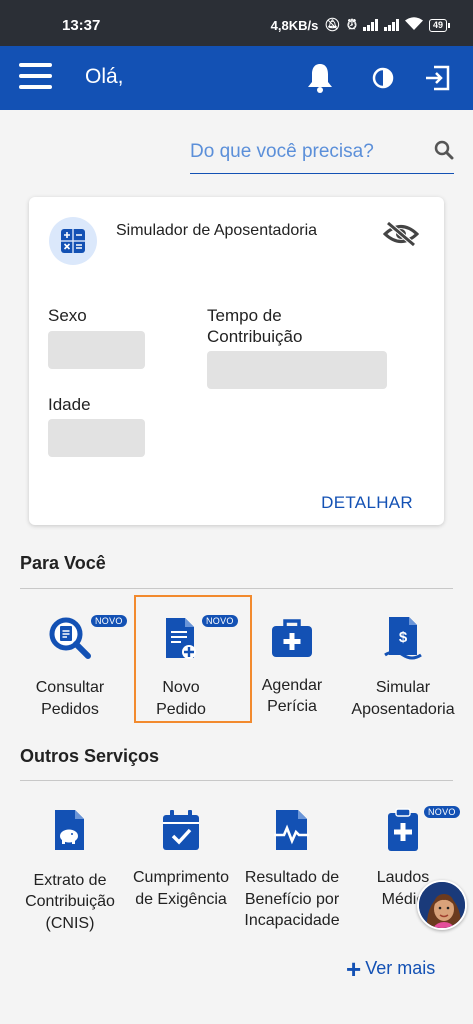  Describe the element at coordinates (96, 438) in the screenshot. I see `idade-value-placeholder` at that location.